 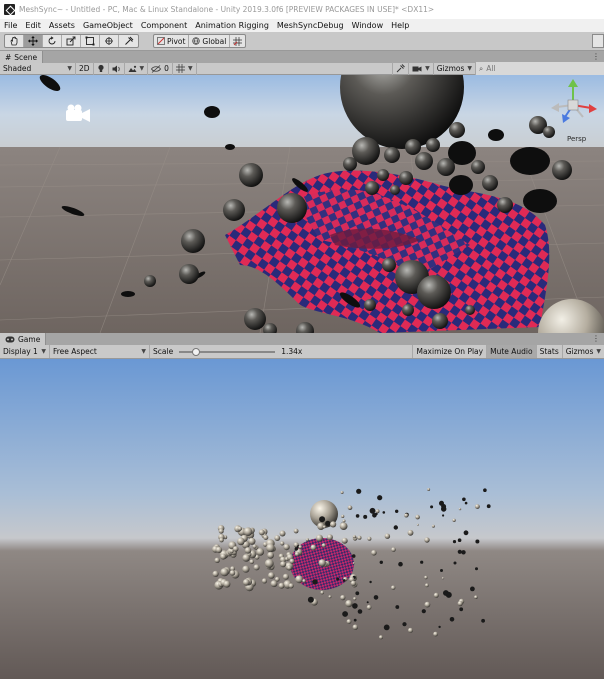 I want to click on global-label: Global, so click(x=214, y=41).